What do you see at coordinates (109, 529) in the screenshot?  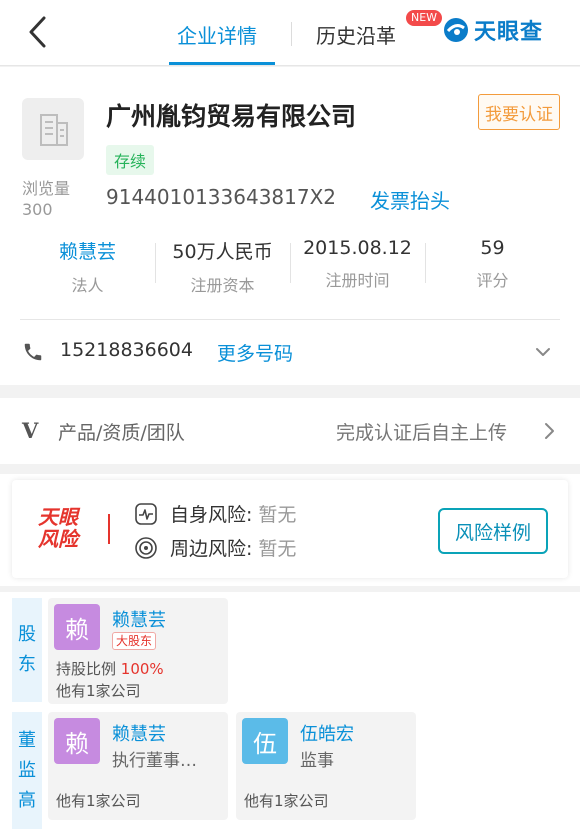 I see `risk-divider` at bounding box center [109, 529].